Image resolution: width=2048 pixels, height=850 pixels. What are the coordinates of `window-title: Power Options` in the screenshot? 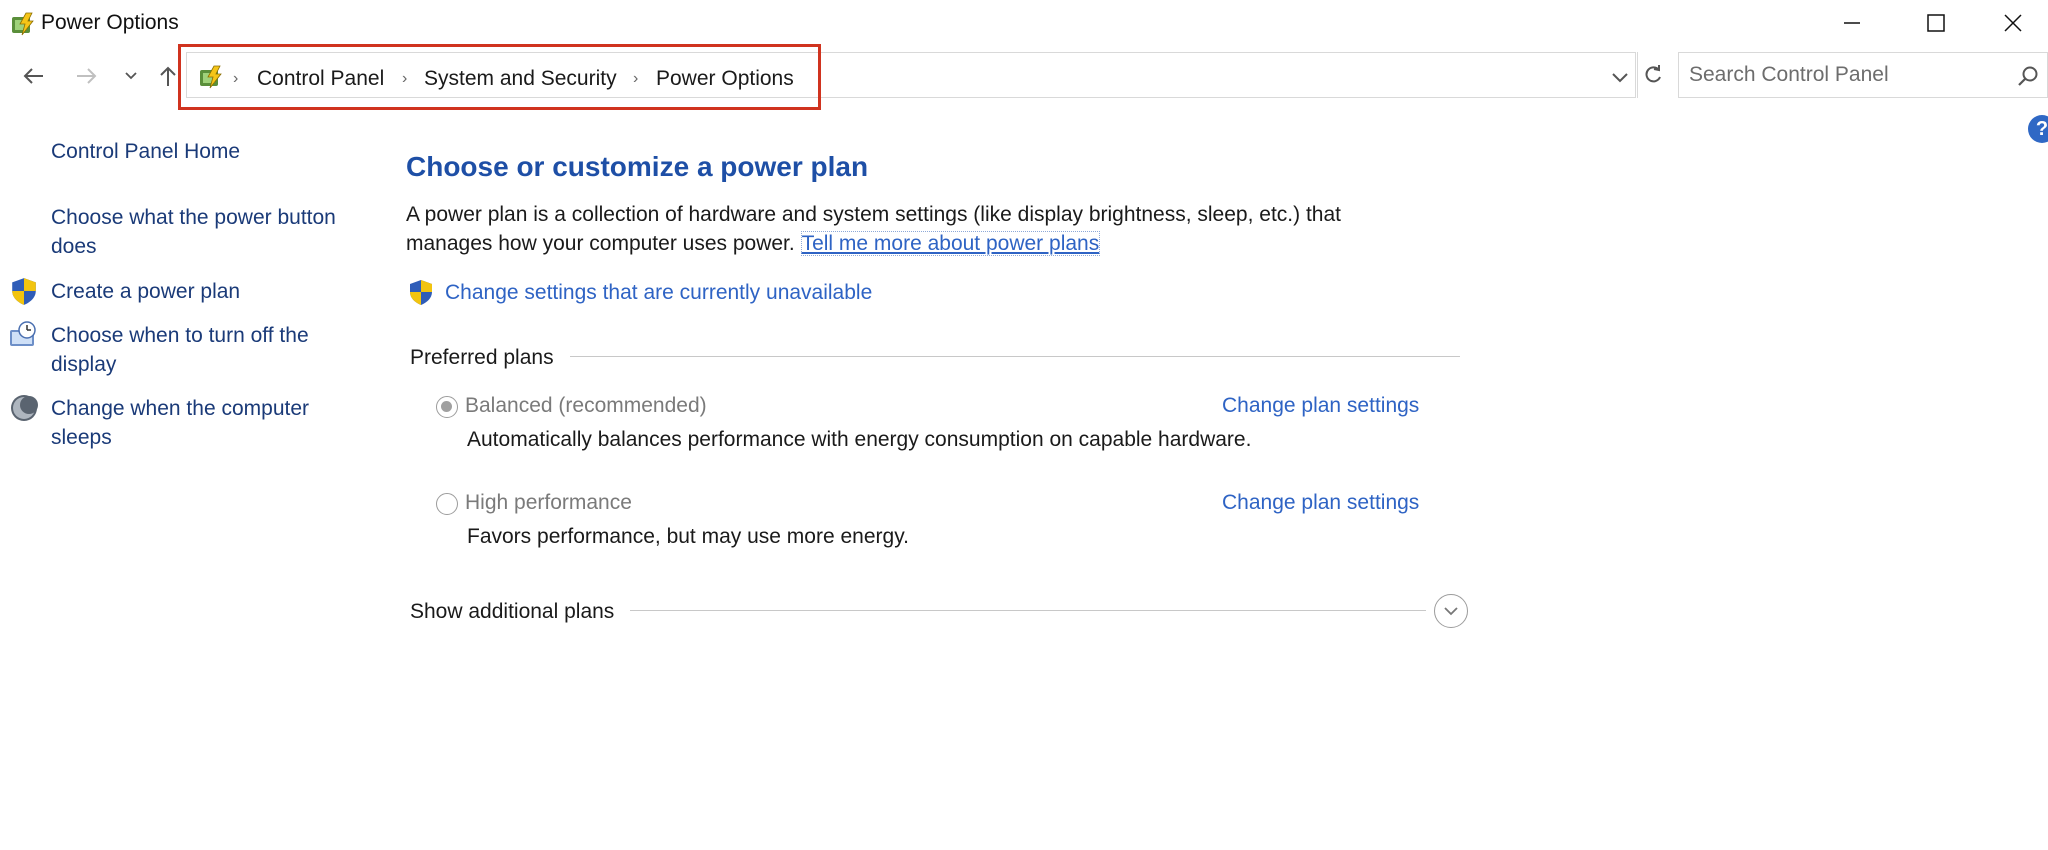 It's located at (110, 22).